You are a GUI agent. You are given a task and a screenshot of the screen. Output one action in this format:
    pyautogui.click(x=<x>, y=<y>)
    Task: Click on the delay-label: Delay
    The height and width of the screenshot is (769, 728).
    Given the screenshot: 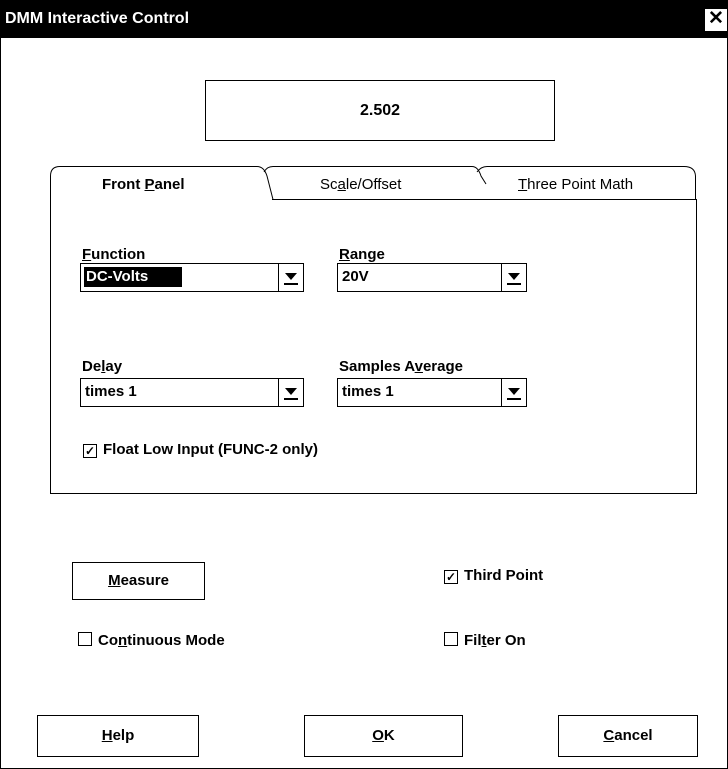 What is the action you would take?
    pyautogui.click(x=102, y=366)
    